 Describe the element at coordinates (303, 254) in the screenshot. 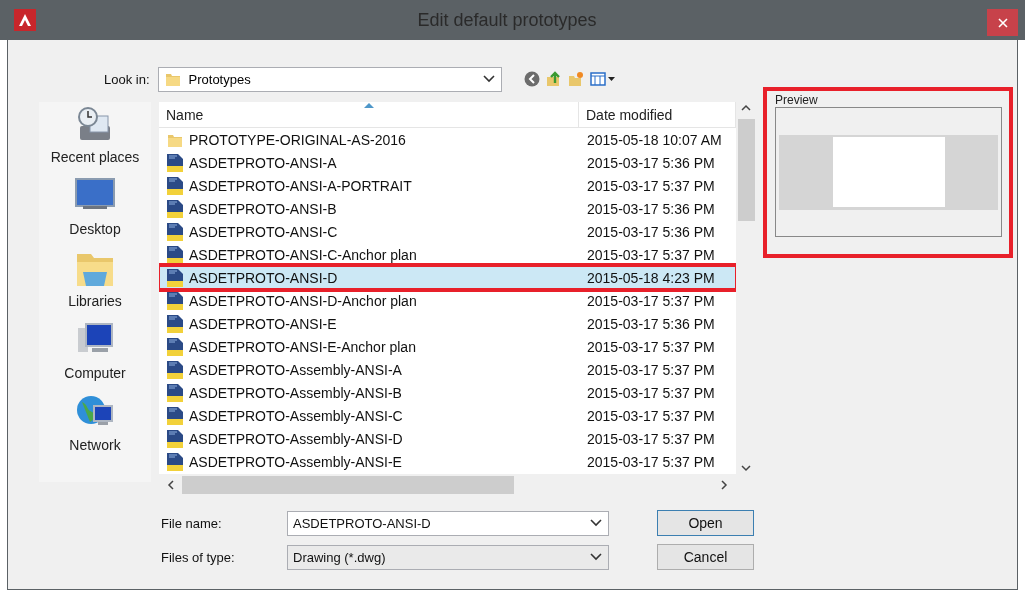

I see `file-name: ASDETPROTO-ANSI-C-Anchor plan` at that location.